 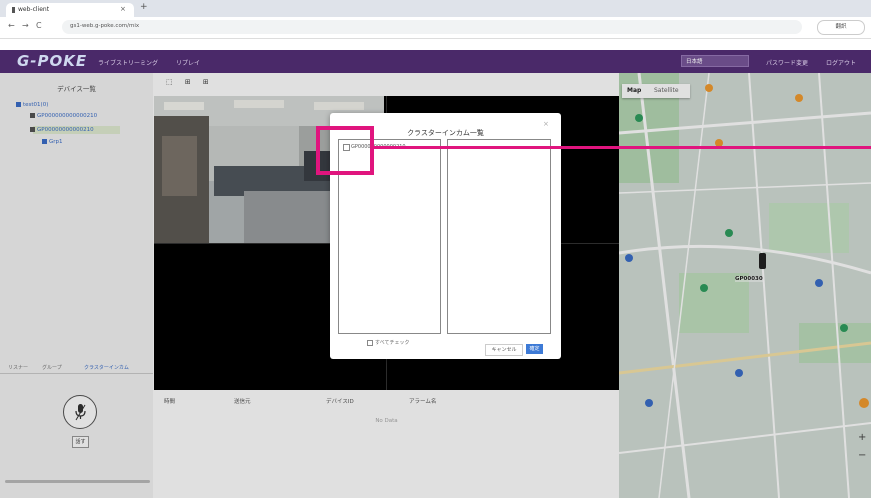 I want to click on translate-button: 翻訳, so click(x=841, y=27).